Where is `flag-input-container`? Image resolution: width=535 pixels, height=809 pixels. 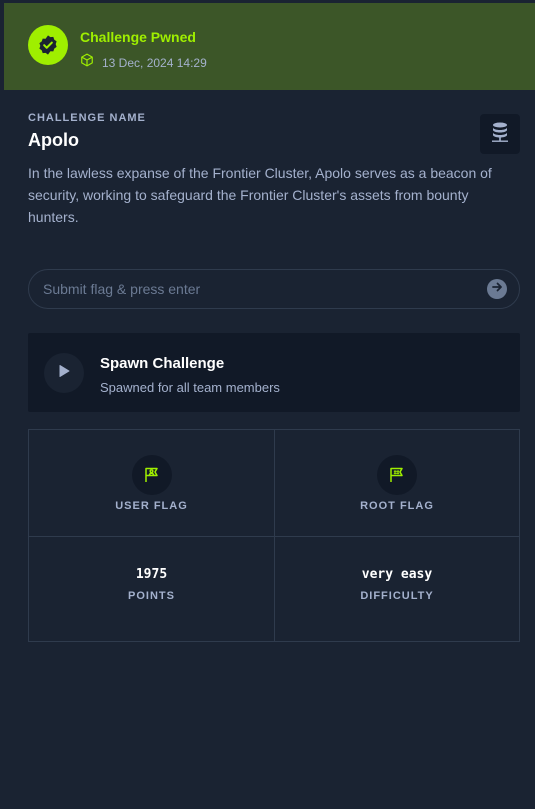 flag-input-container is located at coordinates (274, 289).